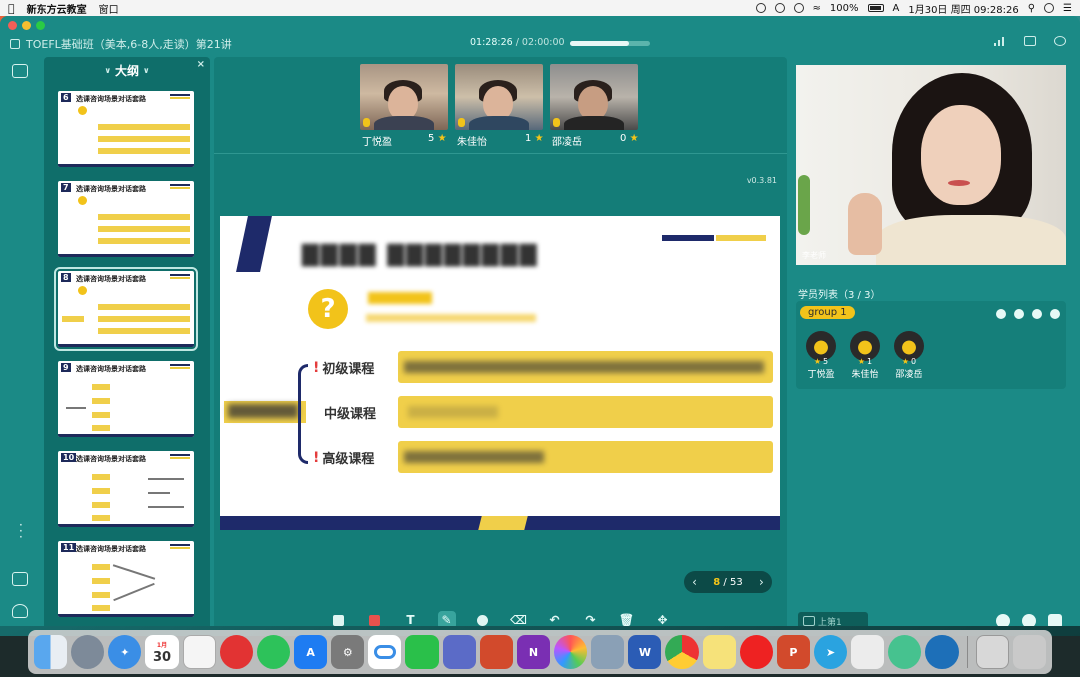 This screenshot has height=677, width=1080. What do you see at coordinates (844, 8) in the screenshot?
I see `battery-percent: 100%` at bounding box center [844, 8].